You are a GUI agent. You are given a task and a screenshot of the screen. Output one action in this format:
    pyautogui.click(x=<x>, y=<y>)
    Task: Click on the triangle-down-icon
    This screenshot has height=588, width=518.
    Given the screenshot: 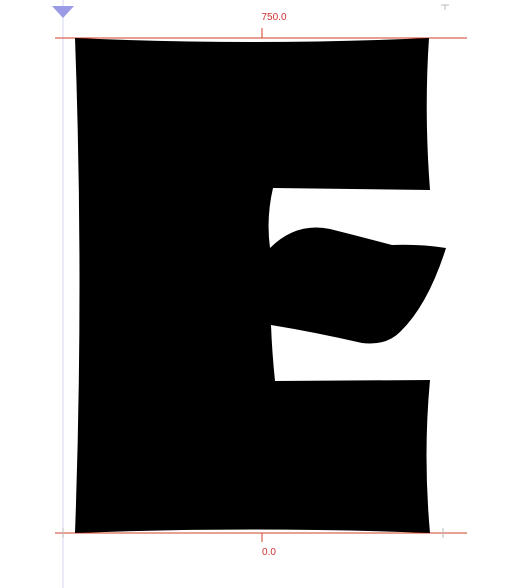 What is the action you would take?
    pyautogui.click(x=63, y=12)
    